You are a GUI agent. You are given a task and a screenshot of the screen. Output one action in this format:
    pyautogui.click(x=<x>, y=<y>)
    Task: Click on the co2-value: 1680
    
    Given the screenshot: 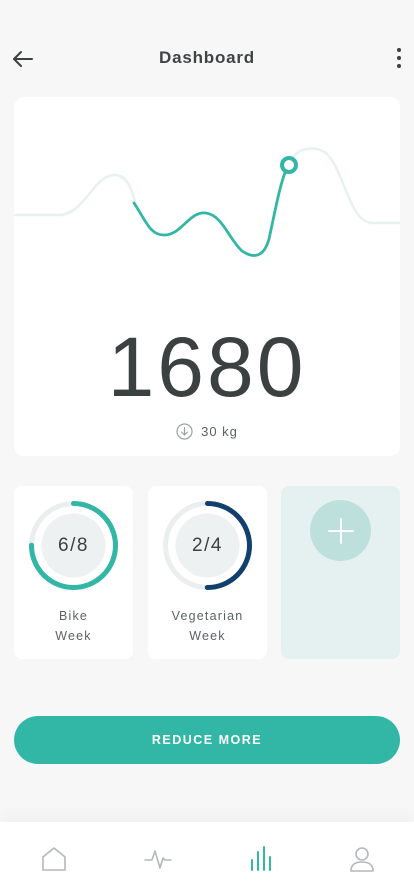 What is the action you would take?
    pyautogui.click(x=207, y=367)
    